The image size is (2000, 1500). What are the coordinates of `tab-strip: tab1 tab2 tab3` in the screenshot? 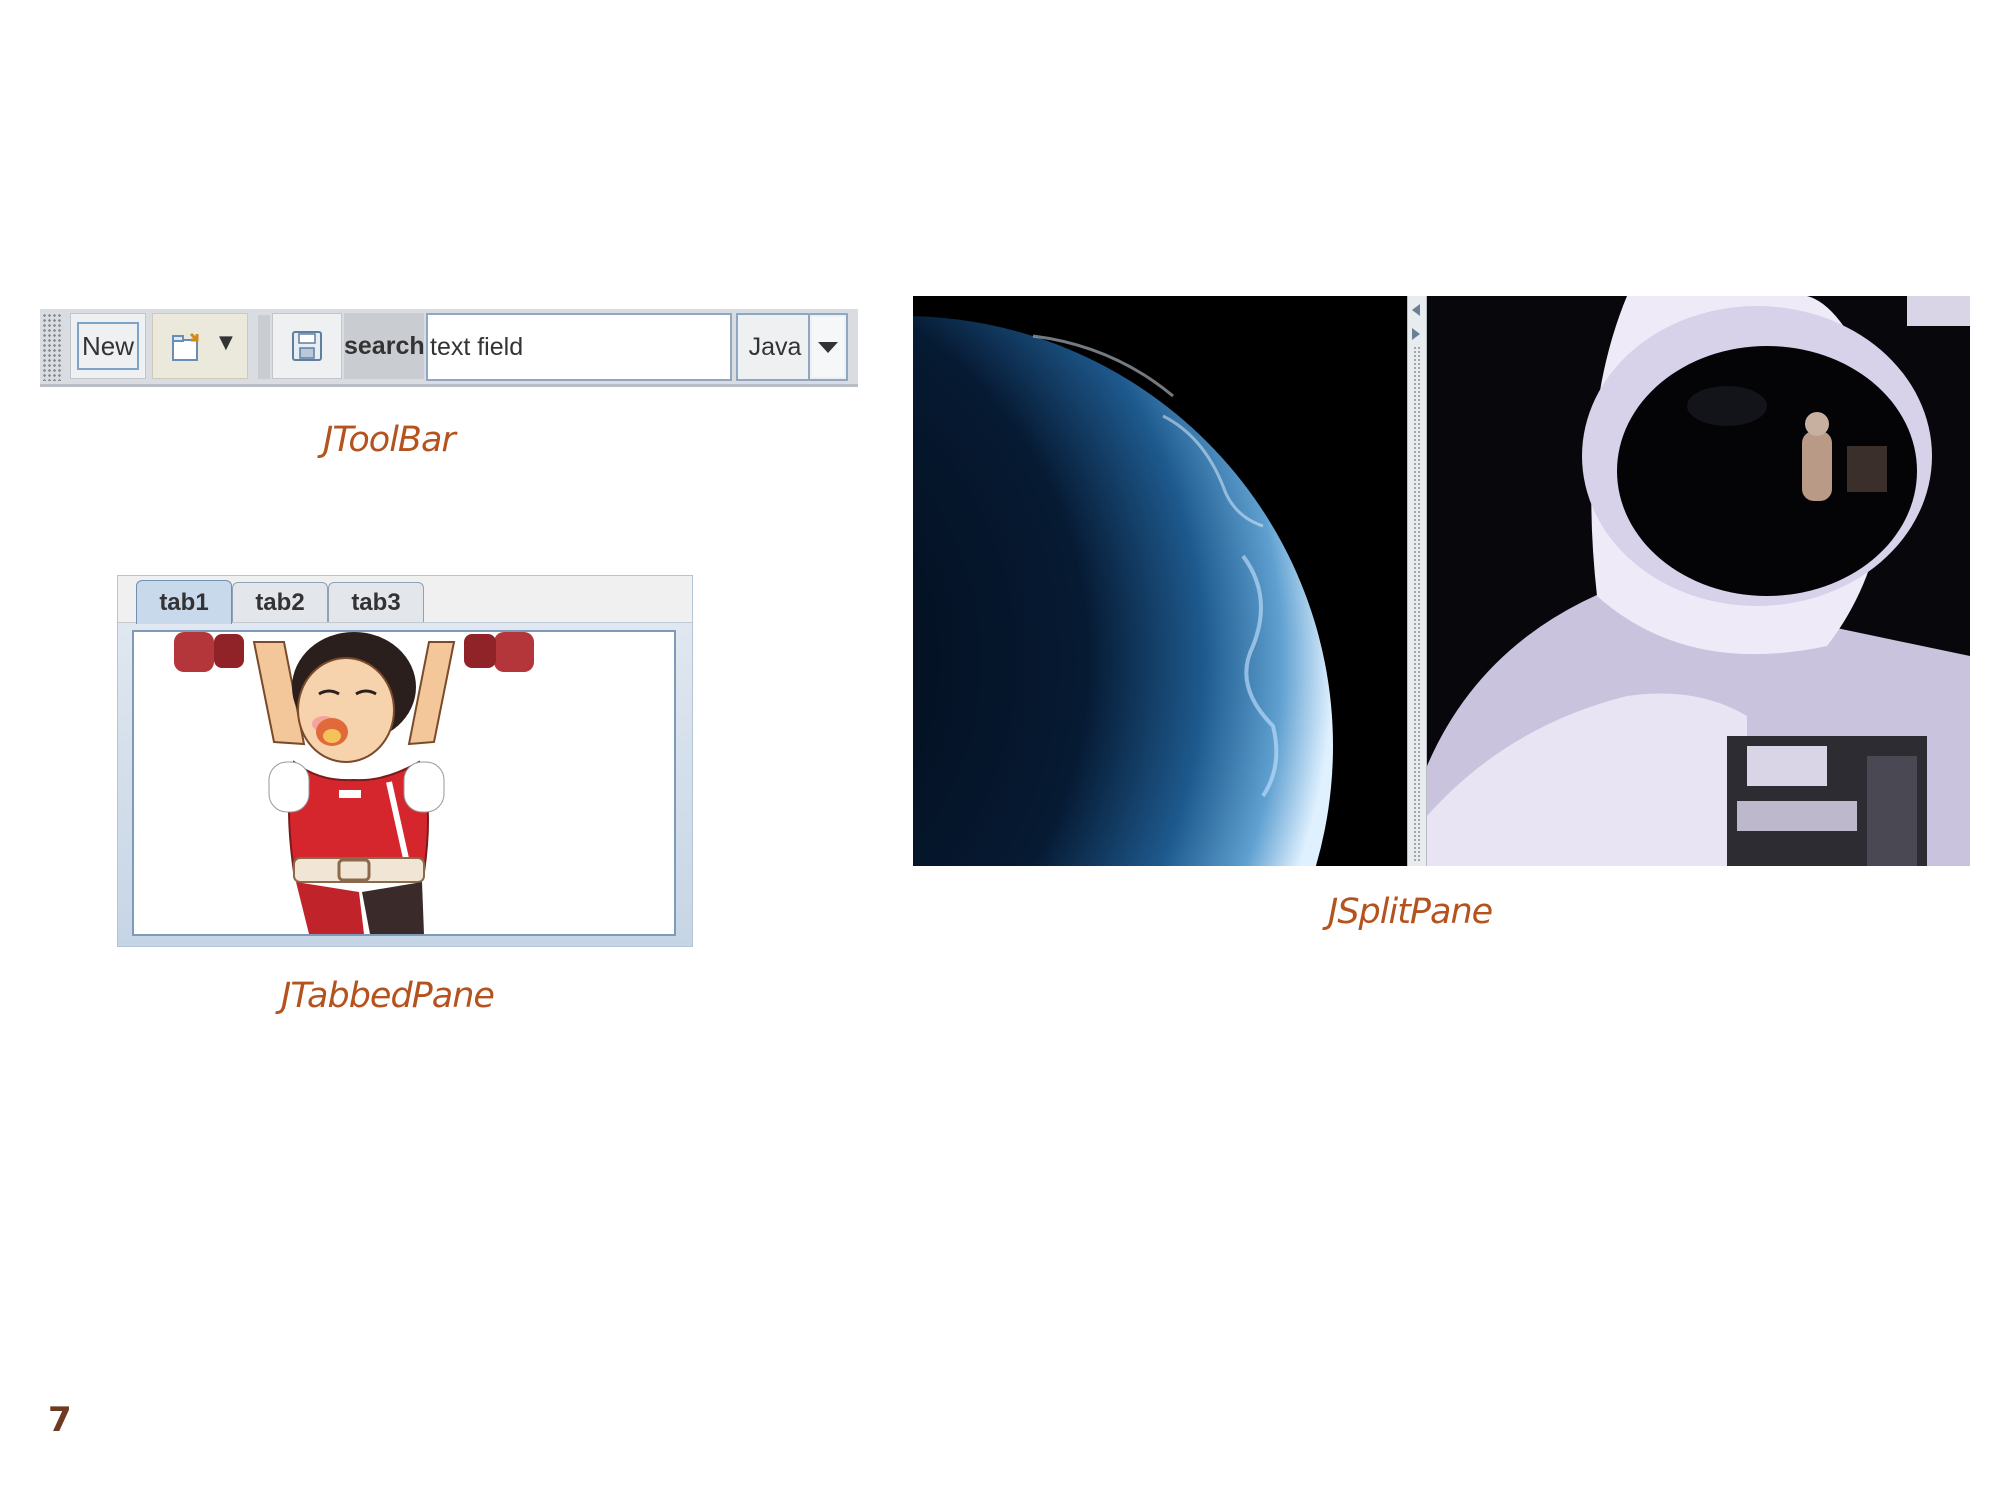 It's located at (405, 600).